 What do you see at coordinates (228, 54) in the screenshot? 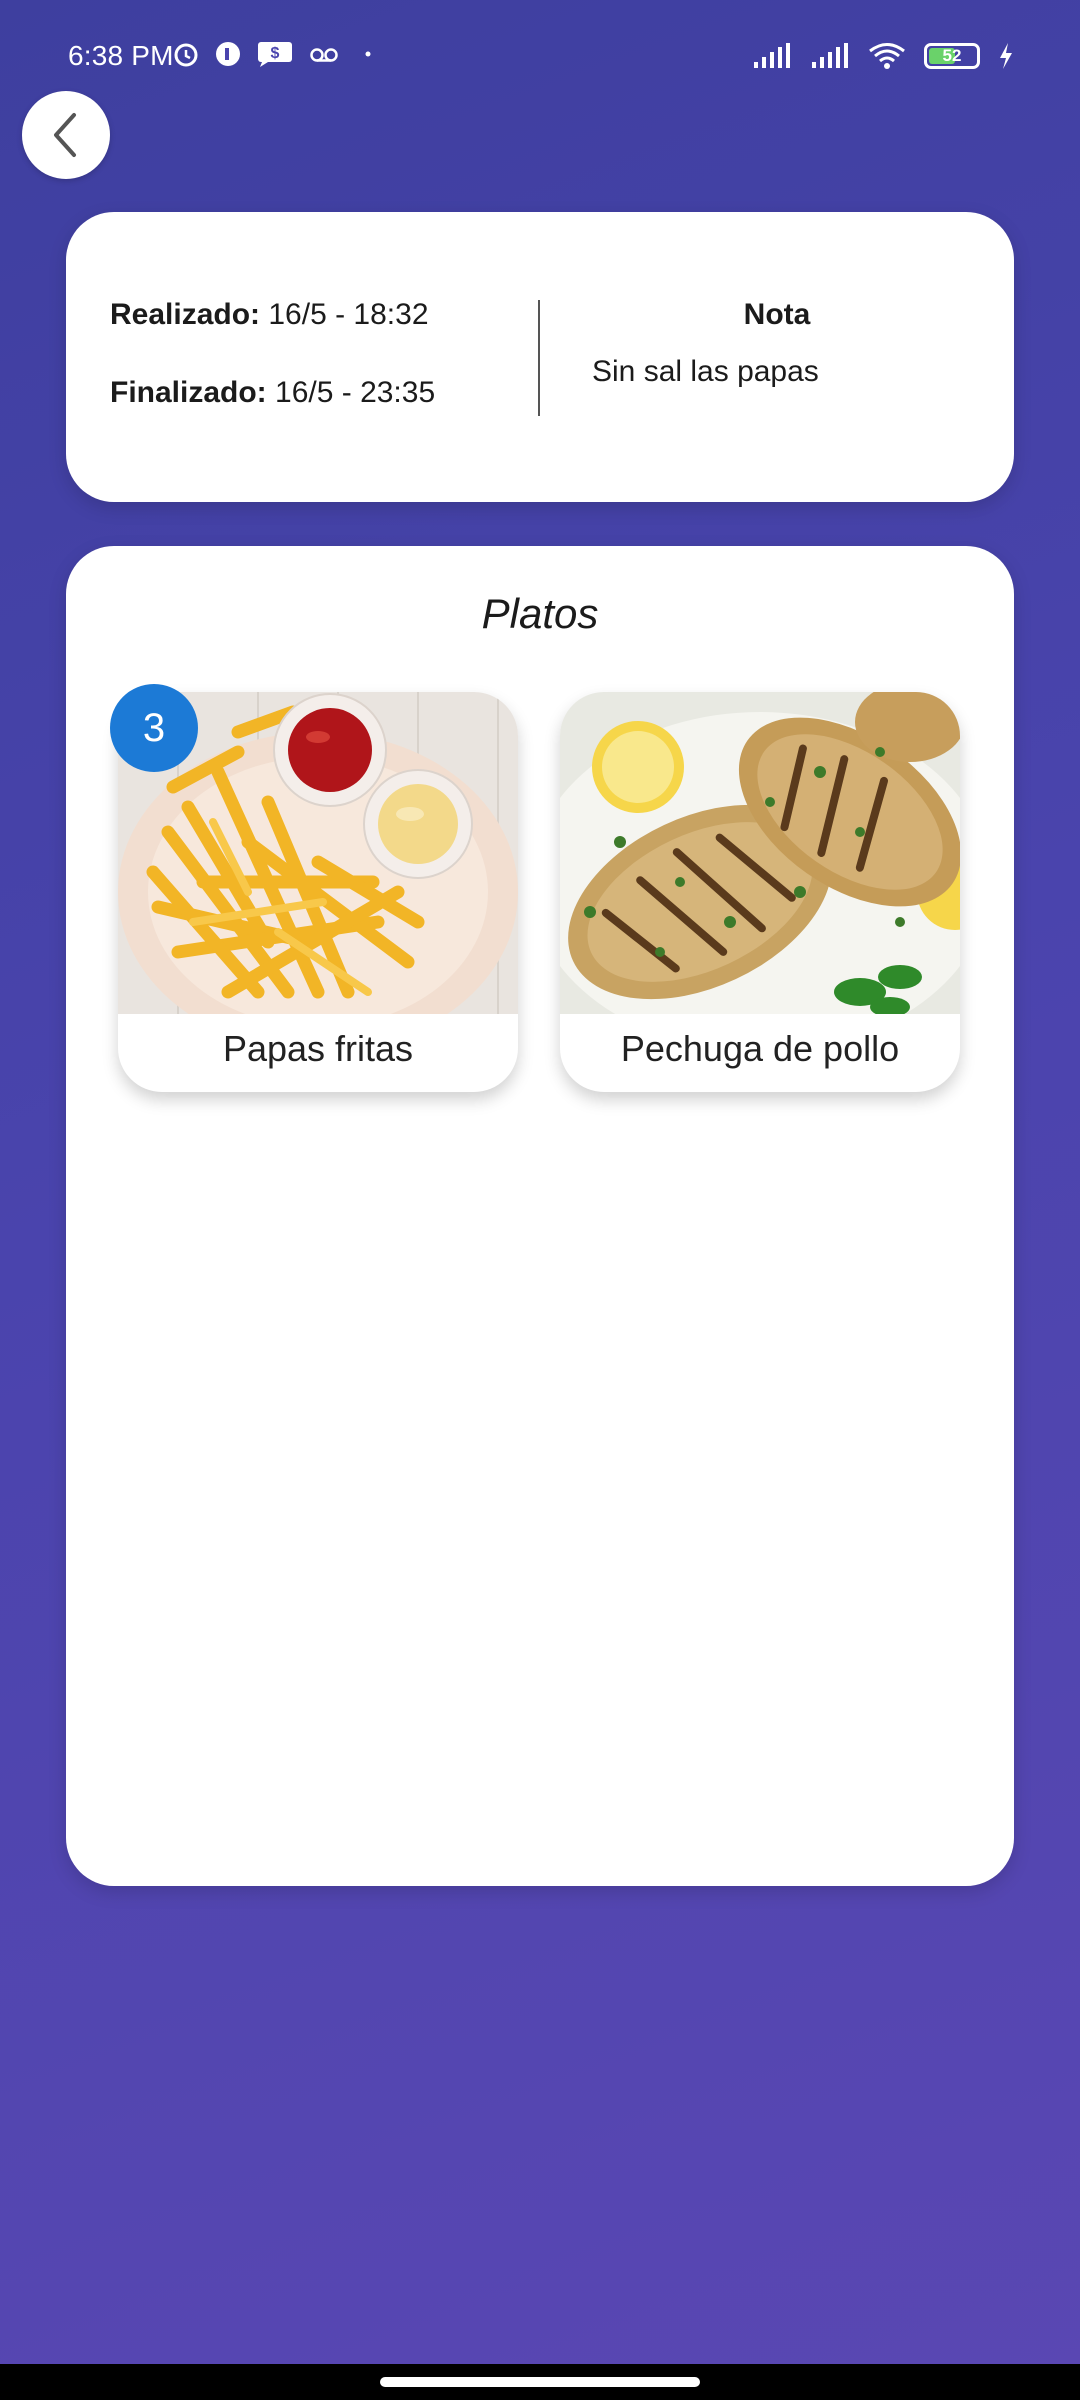
I see `app-icon` at bounding box center [228, 54].